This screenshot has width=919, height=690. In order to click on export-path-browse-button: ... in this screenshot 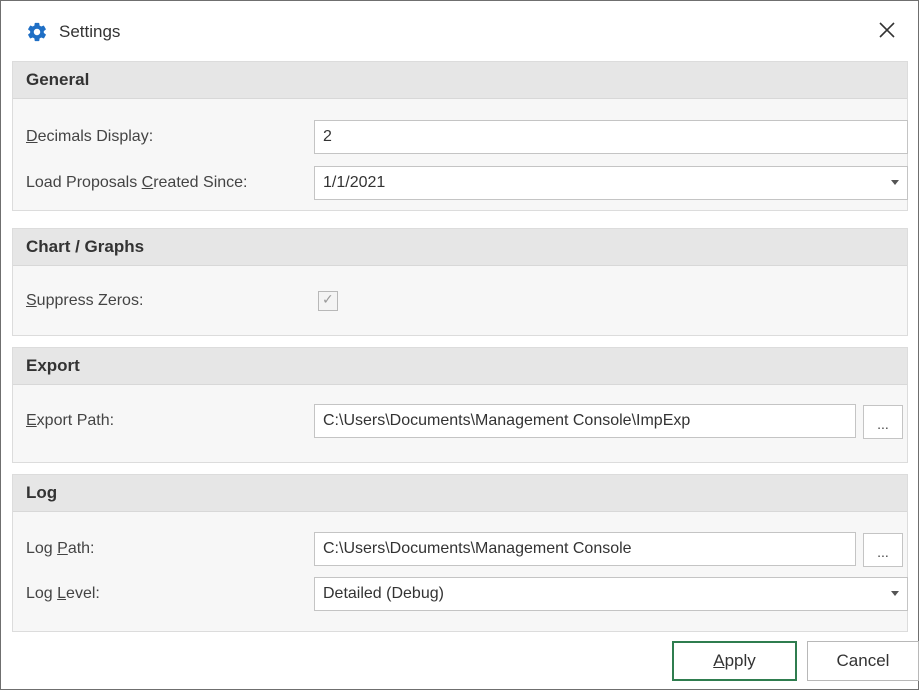, I will do `click(883, 422)`.